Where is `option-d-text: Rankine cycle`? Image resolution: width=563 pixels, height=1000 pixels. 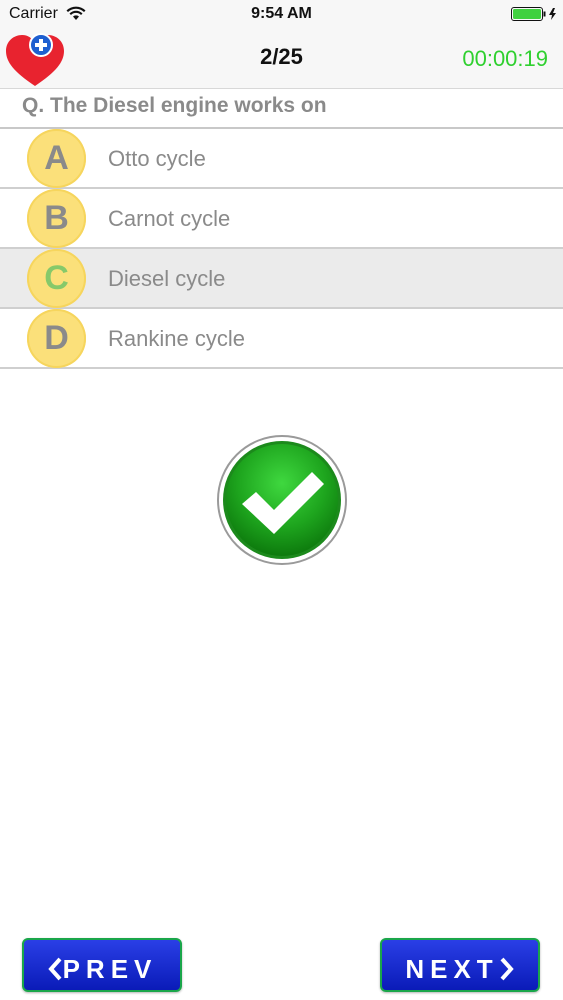 option-d-text: Rankine cycle is located at coordinates (176, 338).